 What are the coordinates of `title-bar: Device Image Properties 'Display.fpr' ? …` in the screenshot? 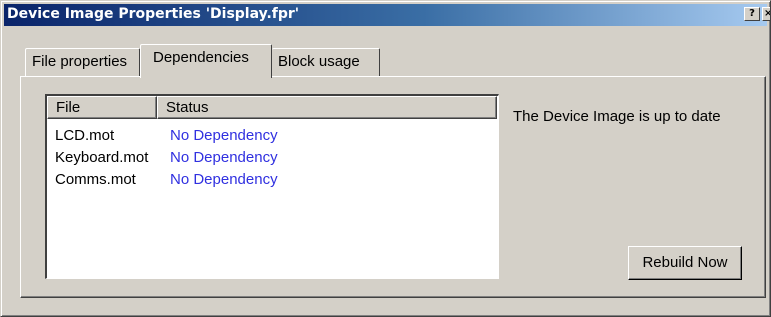 It's located at (387, 15).